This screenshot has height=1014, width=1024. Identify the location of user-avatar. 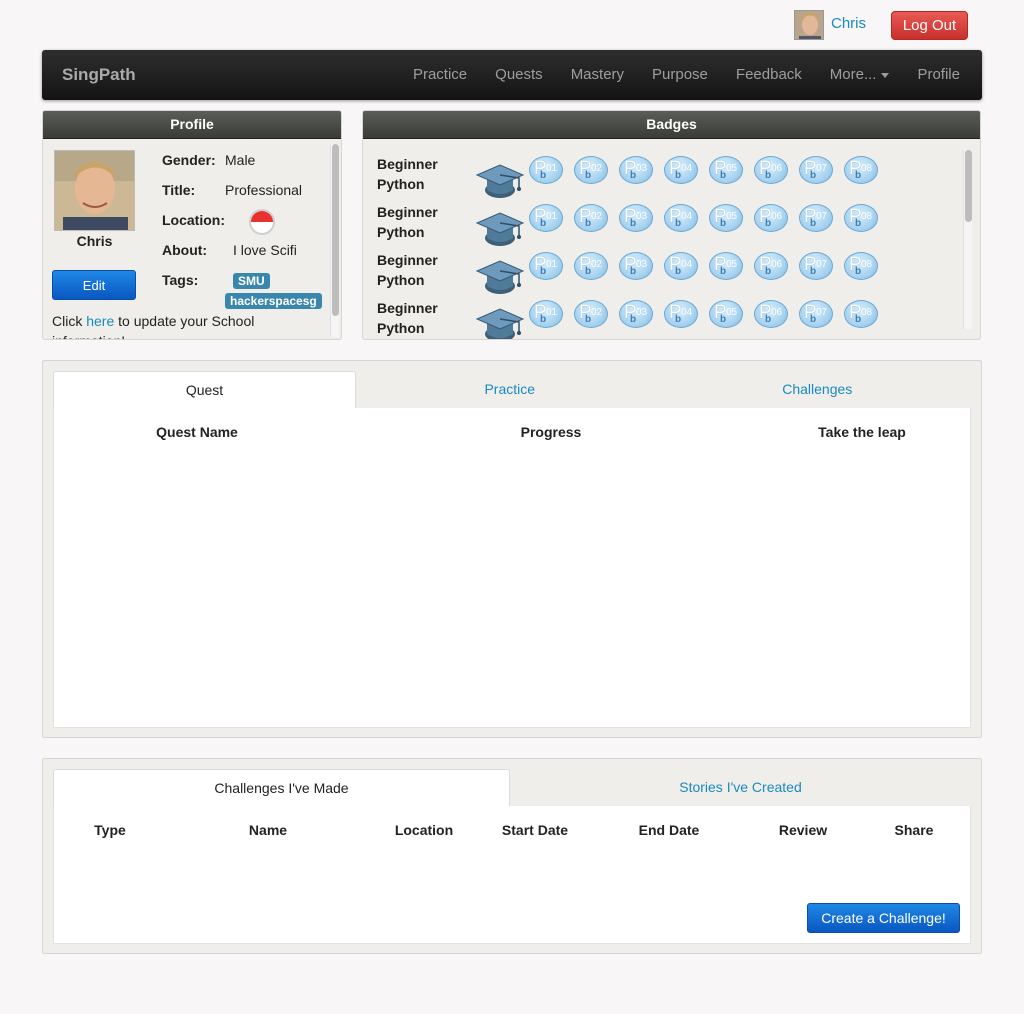
(809, 25).